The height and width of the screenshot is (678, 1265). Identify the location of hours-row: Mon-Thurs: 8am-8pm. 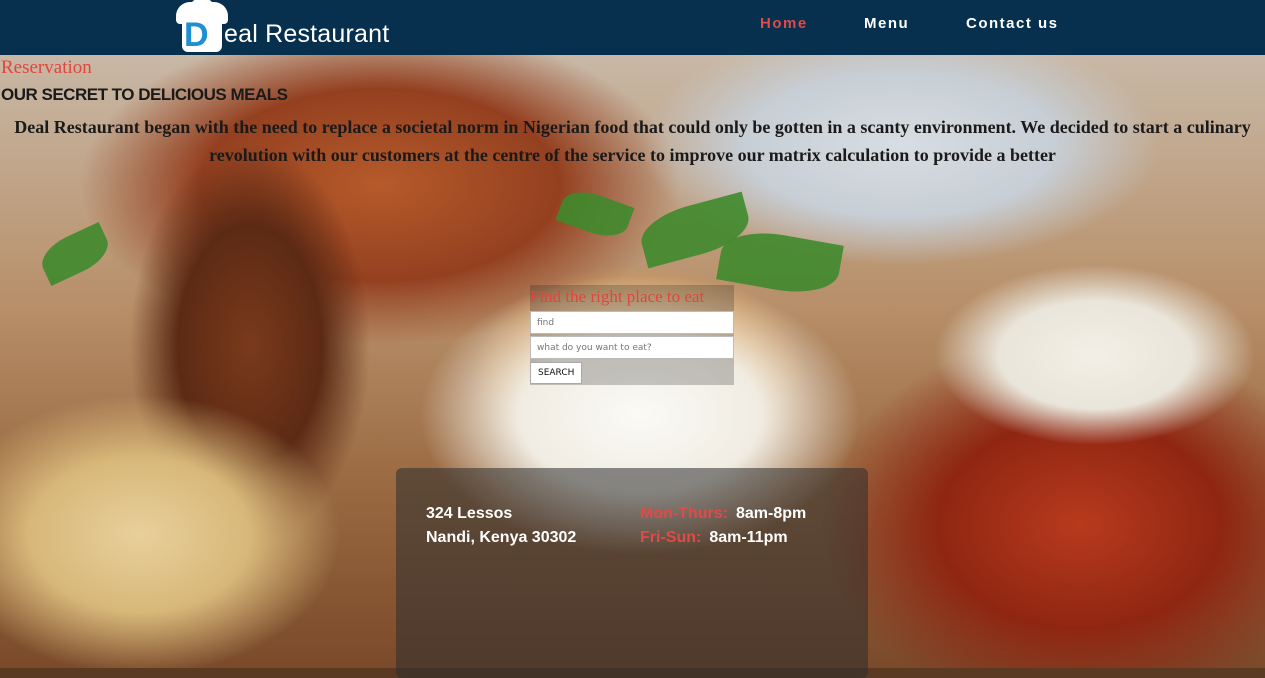
(723, 514).